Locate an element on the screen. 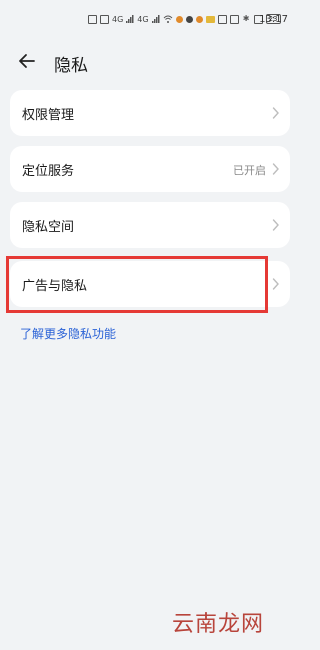 This screenshot has width=320, height=650. nfc-icon is located at coordinates (222, 19).